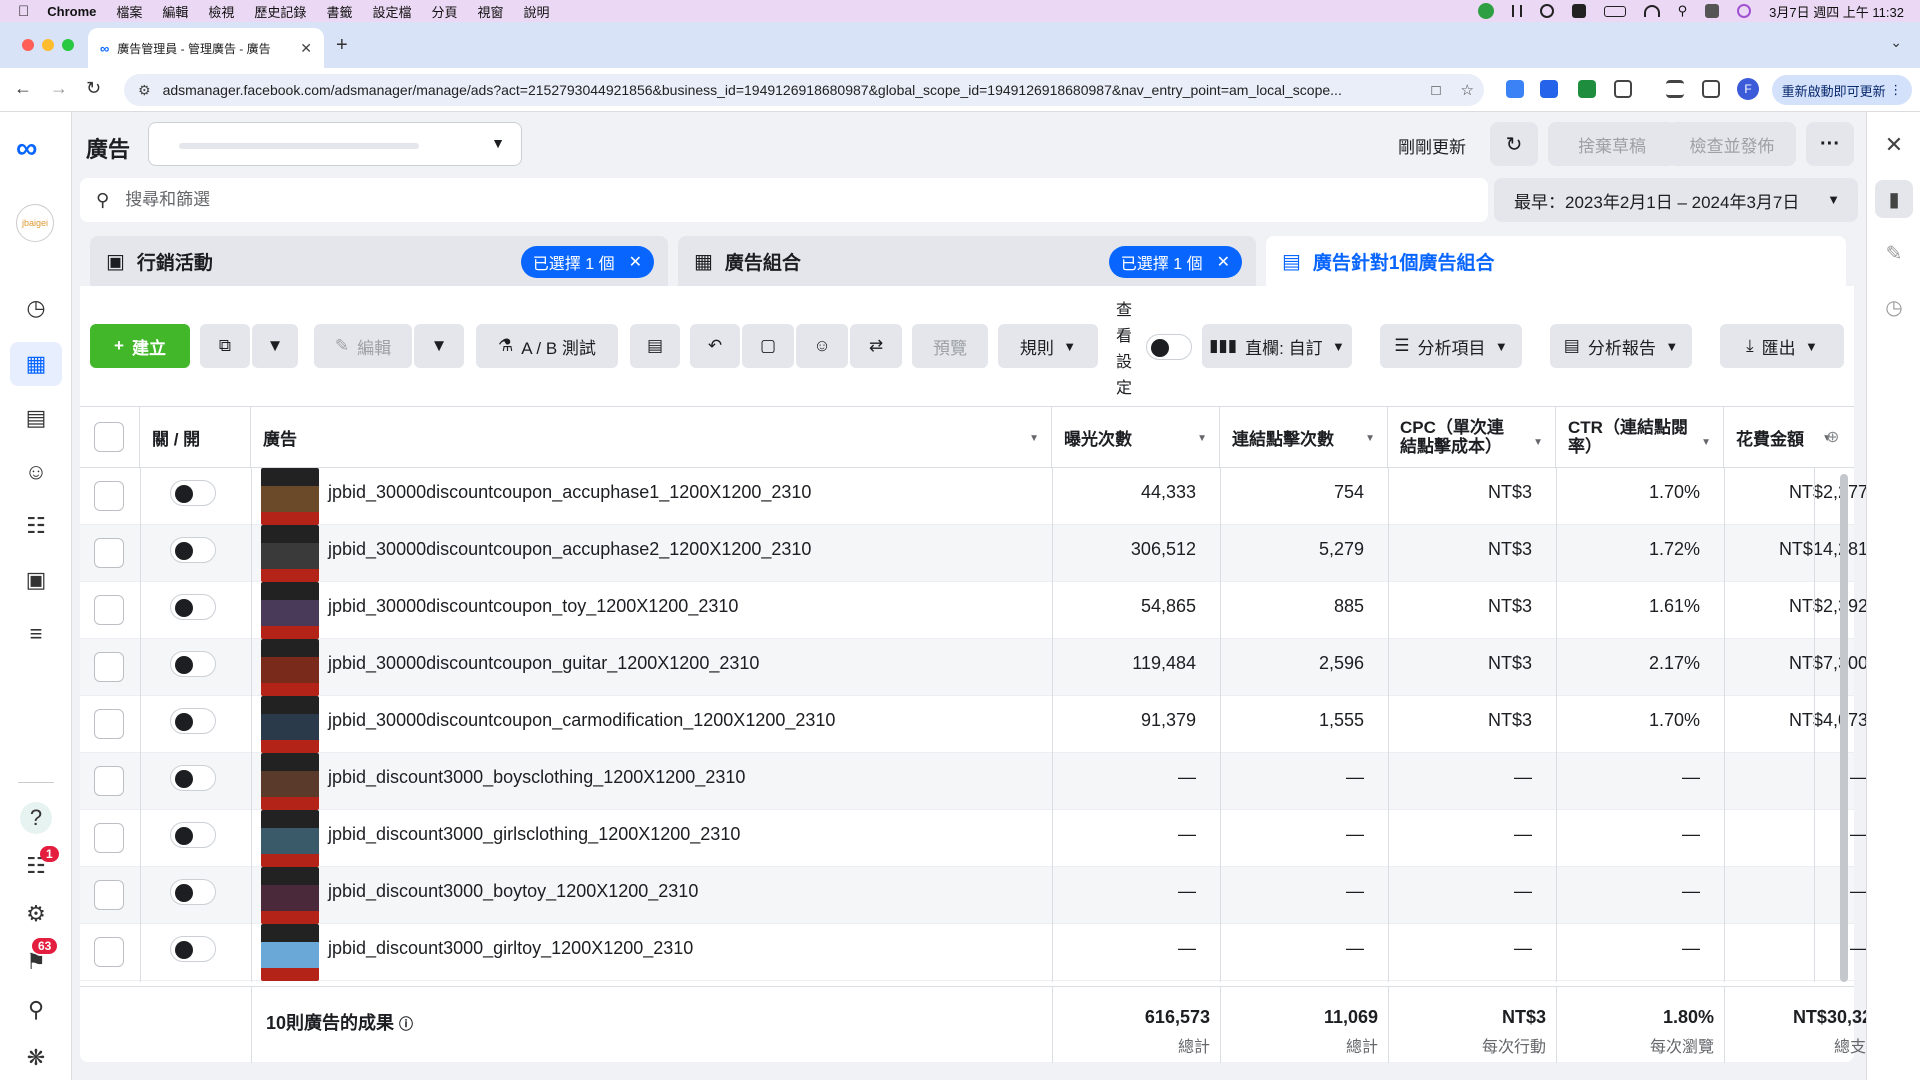 Image resolution: width=1920 pixels, height=1080 pixels. Describe the element at coordinates (444, 11) in the screenshot. I see `menu-tab: 分頁` at that location.